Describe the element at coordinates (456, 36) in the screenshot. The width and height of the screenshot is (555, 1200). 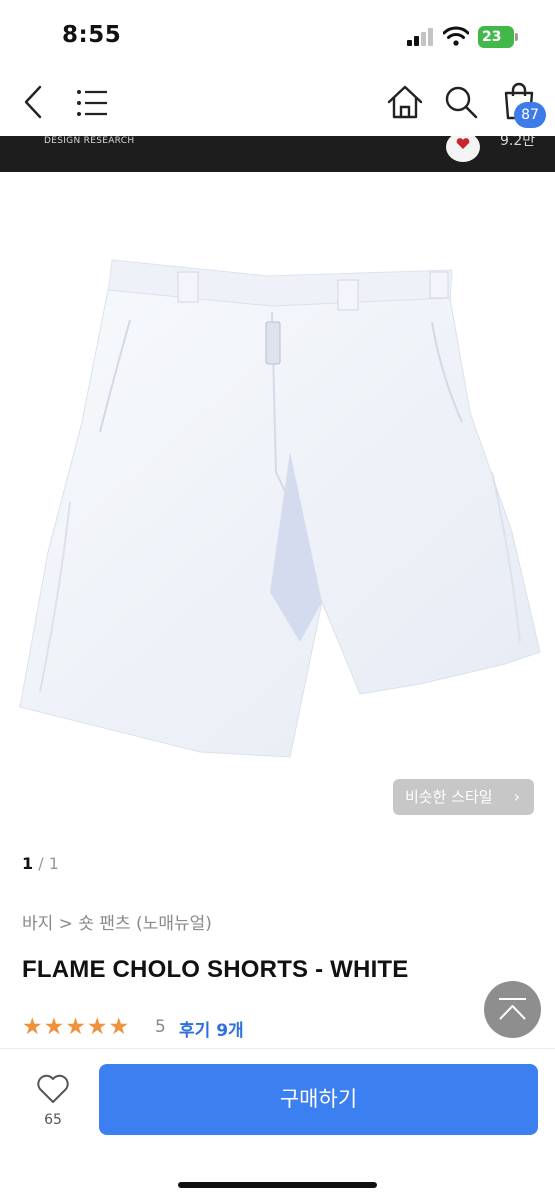
I see `wifi-icon` at that location.